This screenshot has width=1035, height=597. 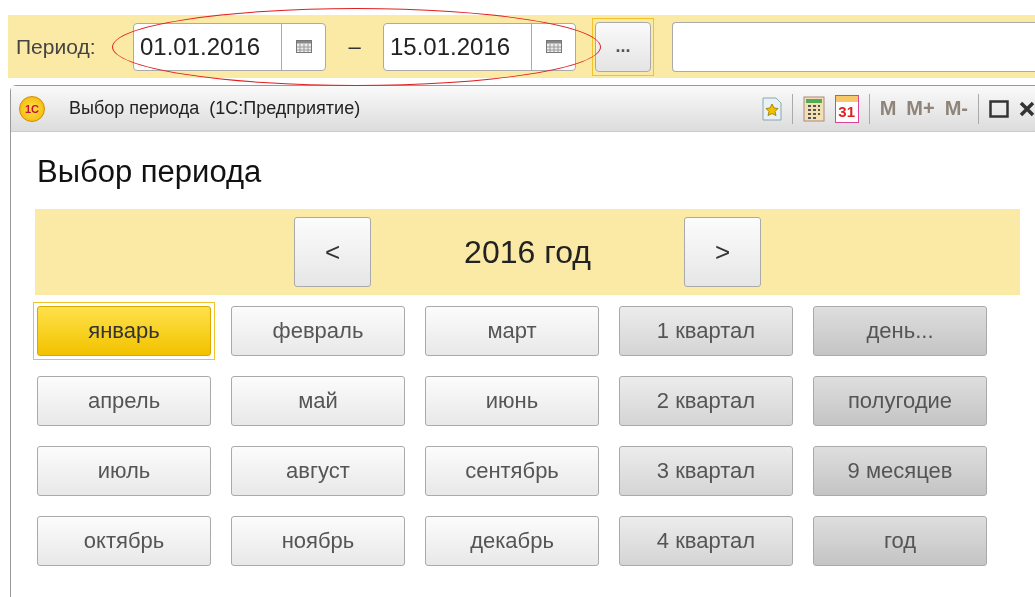 I want to click on period-button: декабрь, so click(x=512, y=541).